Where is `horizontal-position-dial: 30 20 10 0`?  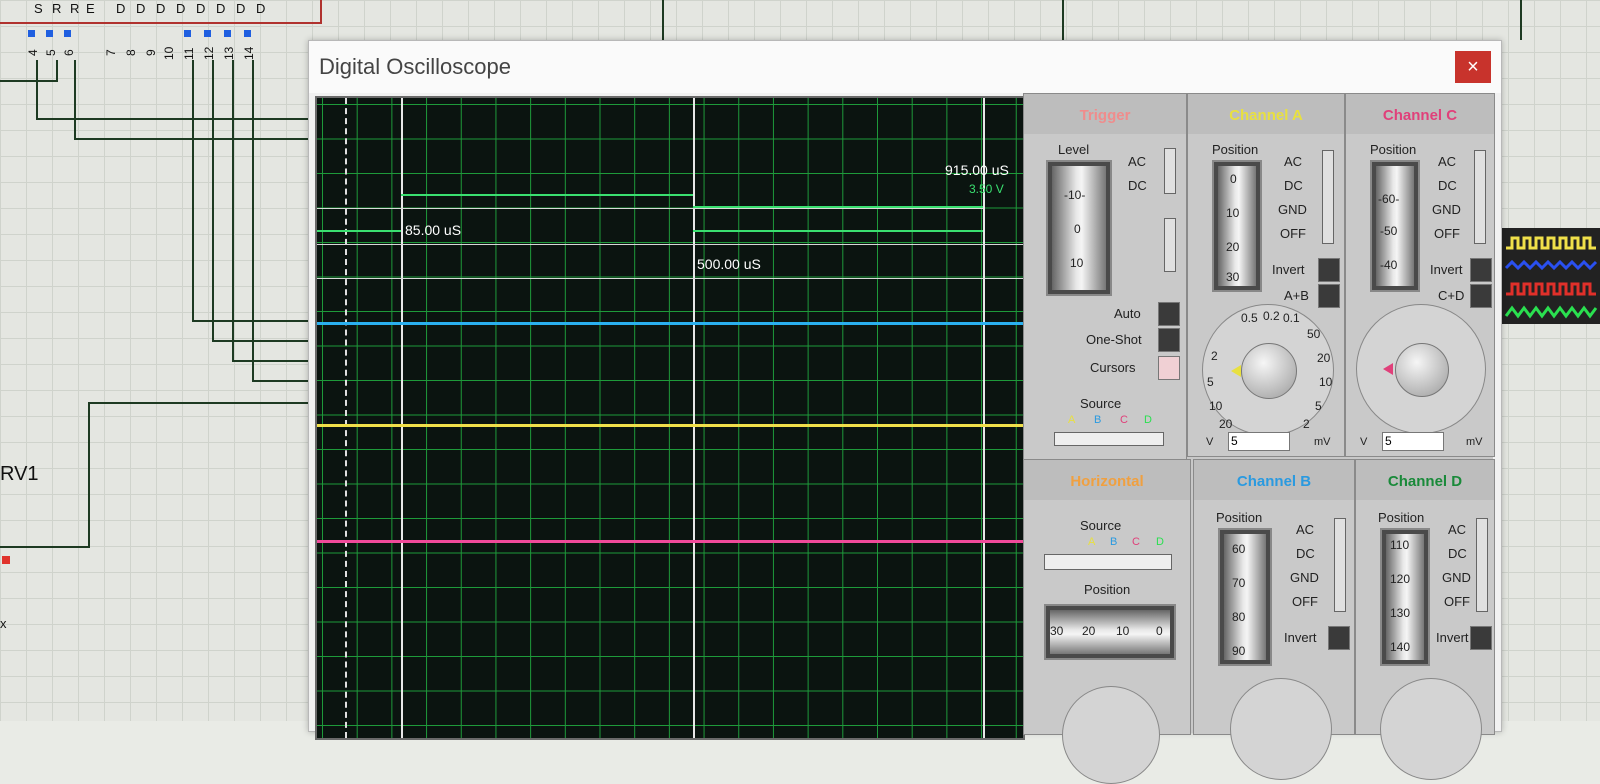 horizontal-position-dial: 30 20 10 0 is located at coordinates (1110, 632).